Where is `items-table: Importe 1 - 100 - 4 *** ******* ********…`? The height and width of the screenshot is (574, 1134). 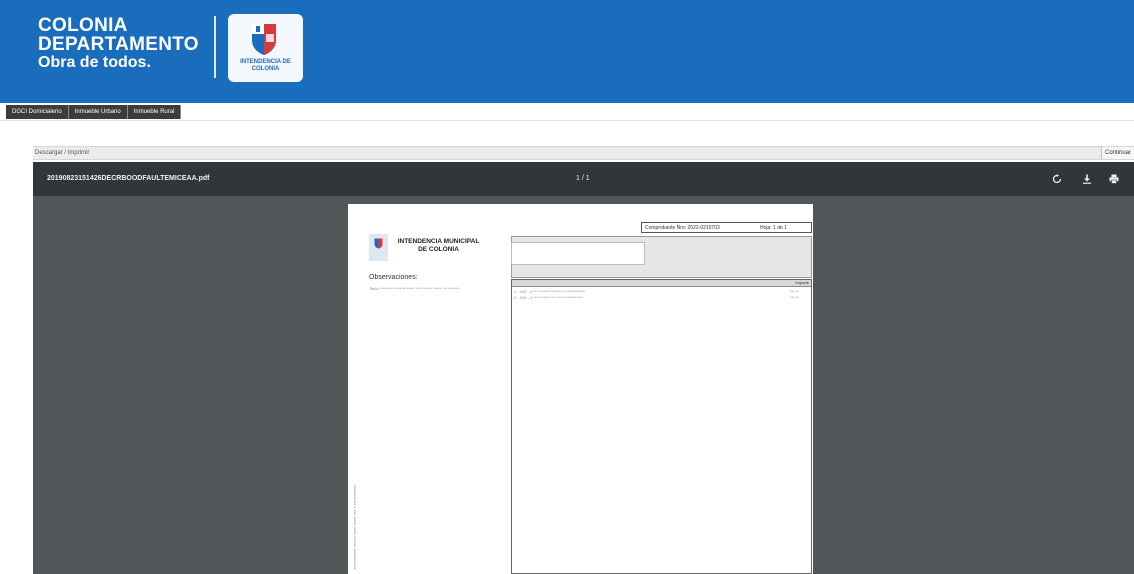 items-table: Importe 1 - 100 - 4 *** ******* ********… is located at coordinates (661, 426).